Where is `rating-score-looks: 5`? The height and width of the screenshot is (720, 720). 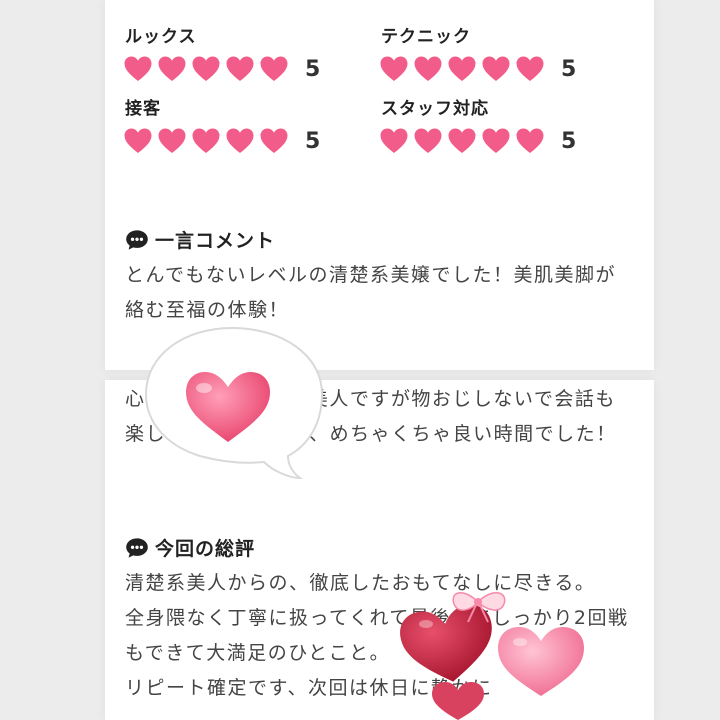
rating-score-looks: 5 is located at coordinates (313, 69).